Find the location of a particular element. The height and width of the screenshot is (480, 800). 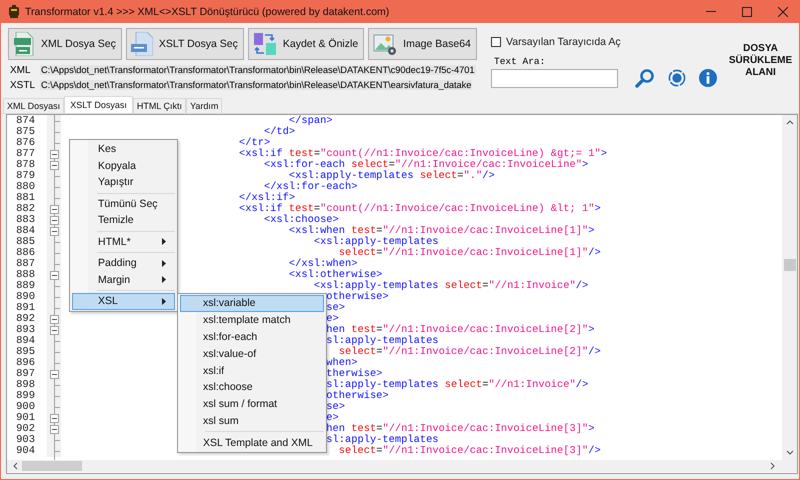

window-title: Transformator v1.4 >>> XML<>XSLT Dönüştürücü (powered by datakent.com) is located at coordinates (207, 12).